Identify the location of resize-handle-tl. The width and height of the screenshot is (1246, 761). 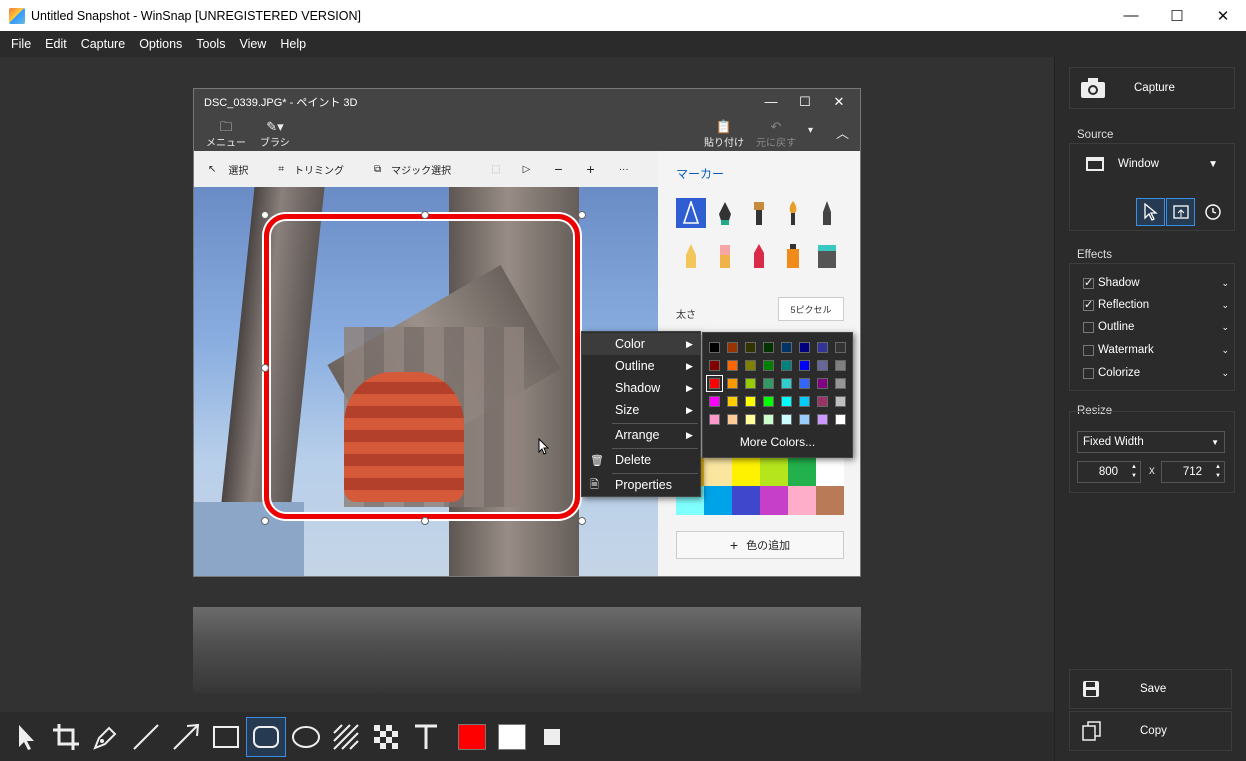
(265, 215).